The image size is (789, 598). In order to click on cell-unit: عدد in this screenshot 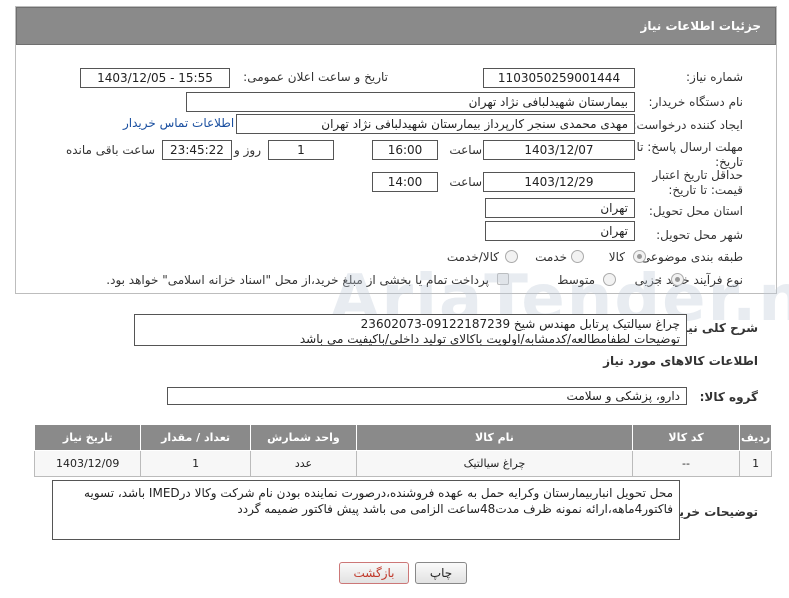, I will do `click(303, 463)`.